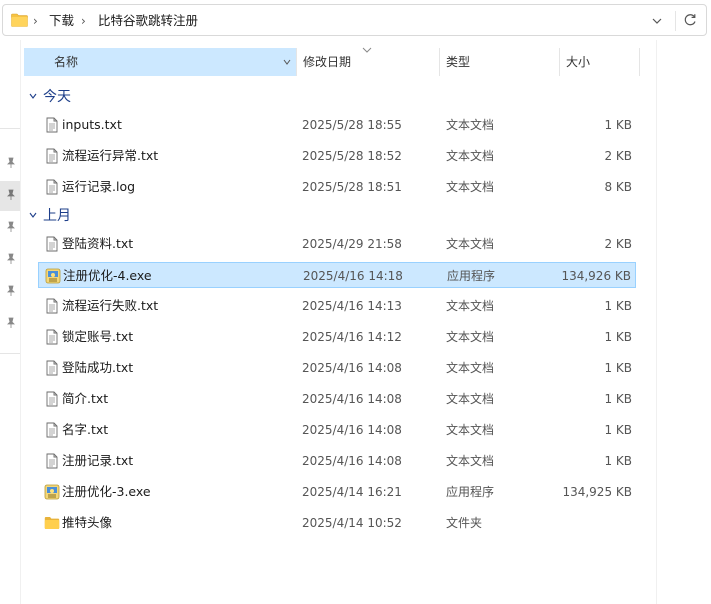  I want to click on folder-icon, so click(19, 20).